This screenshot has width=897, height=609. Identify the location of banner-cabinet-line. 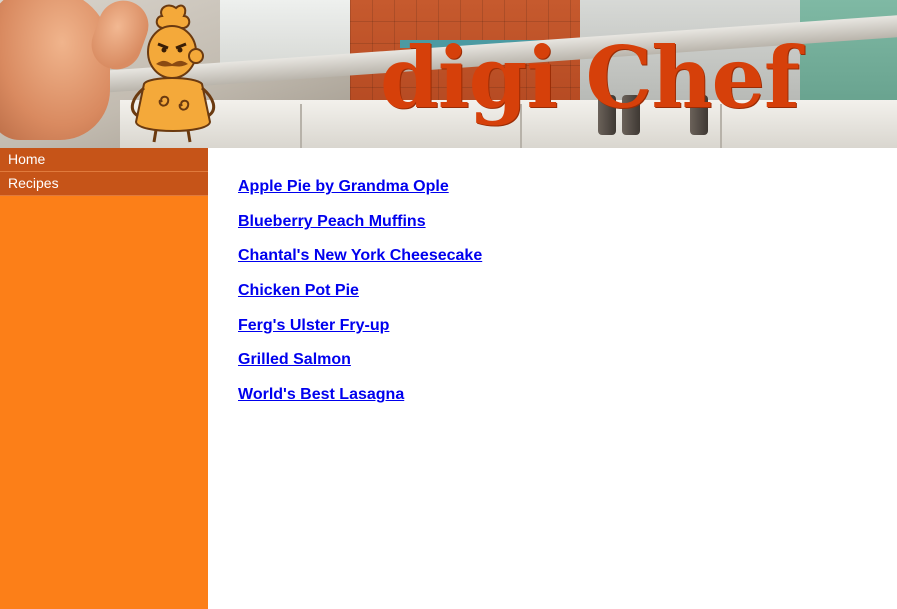
(301, 126).